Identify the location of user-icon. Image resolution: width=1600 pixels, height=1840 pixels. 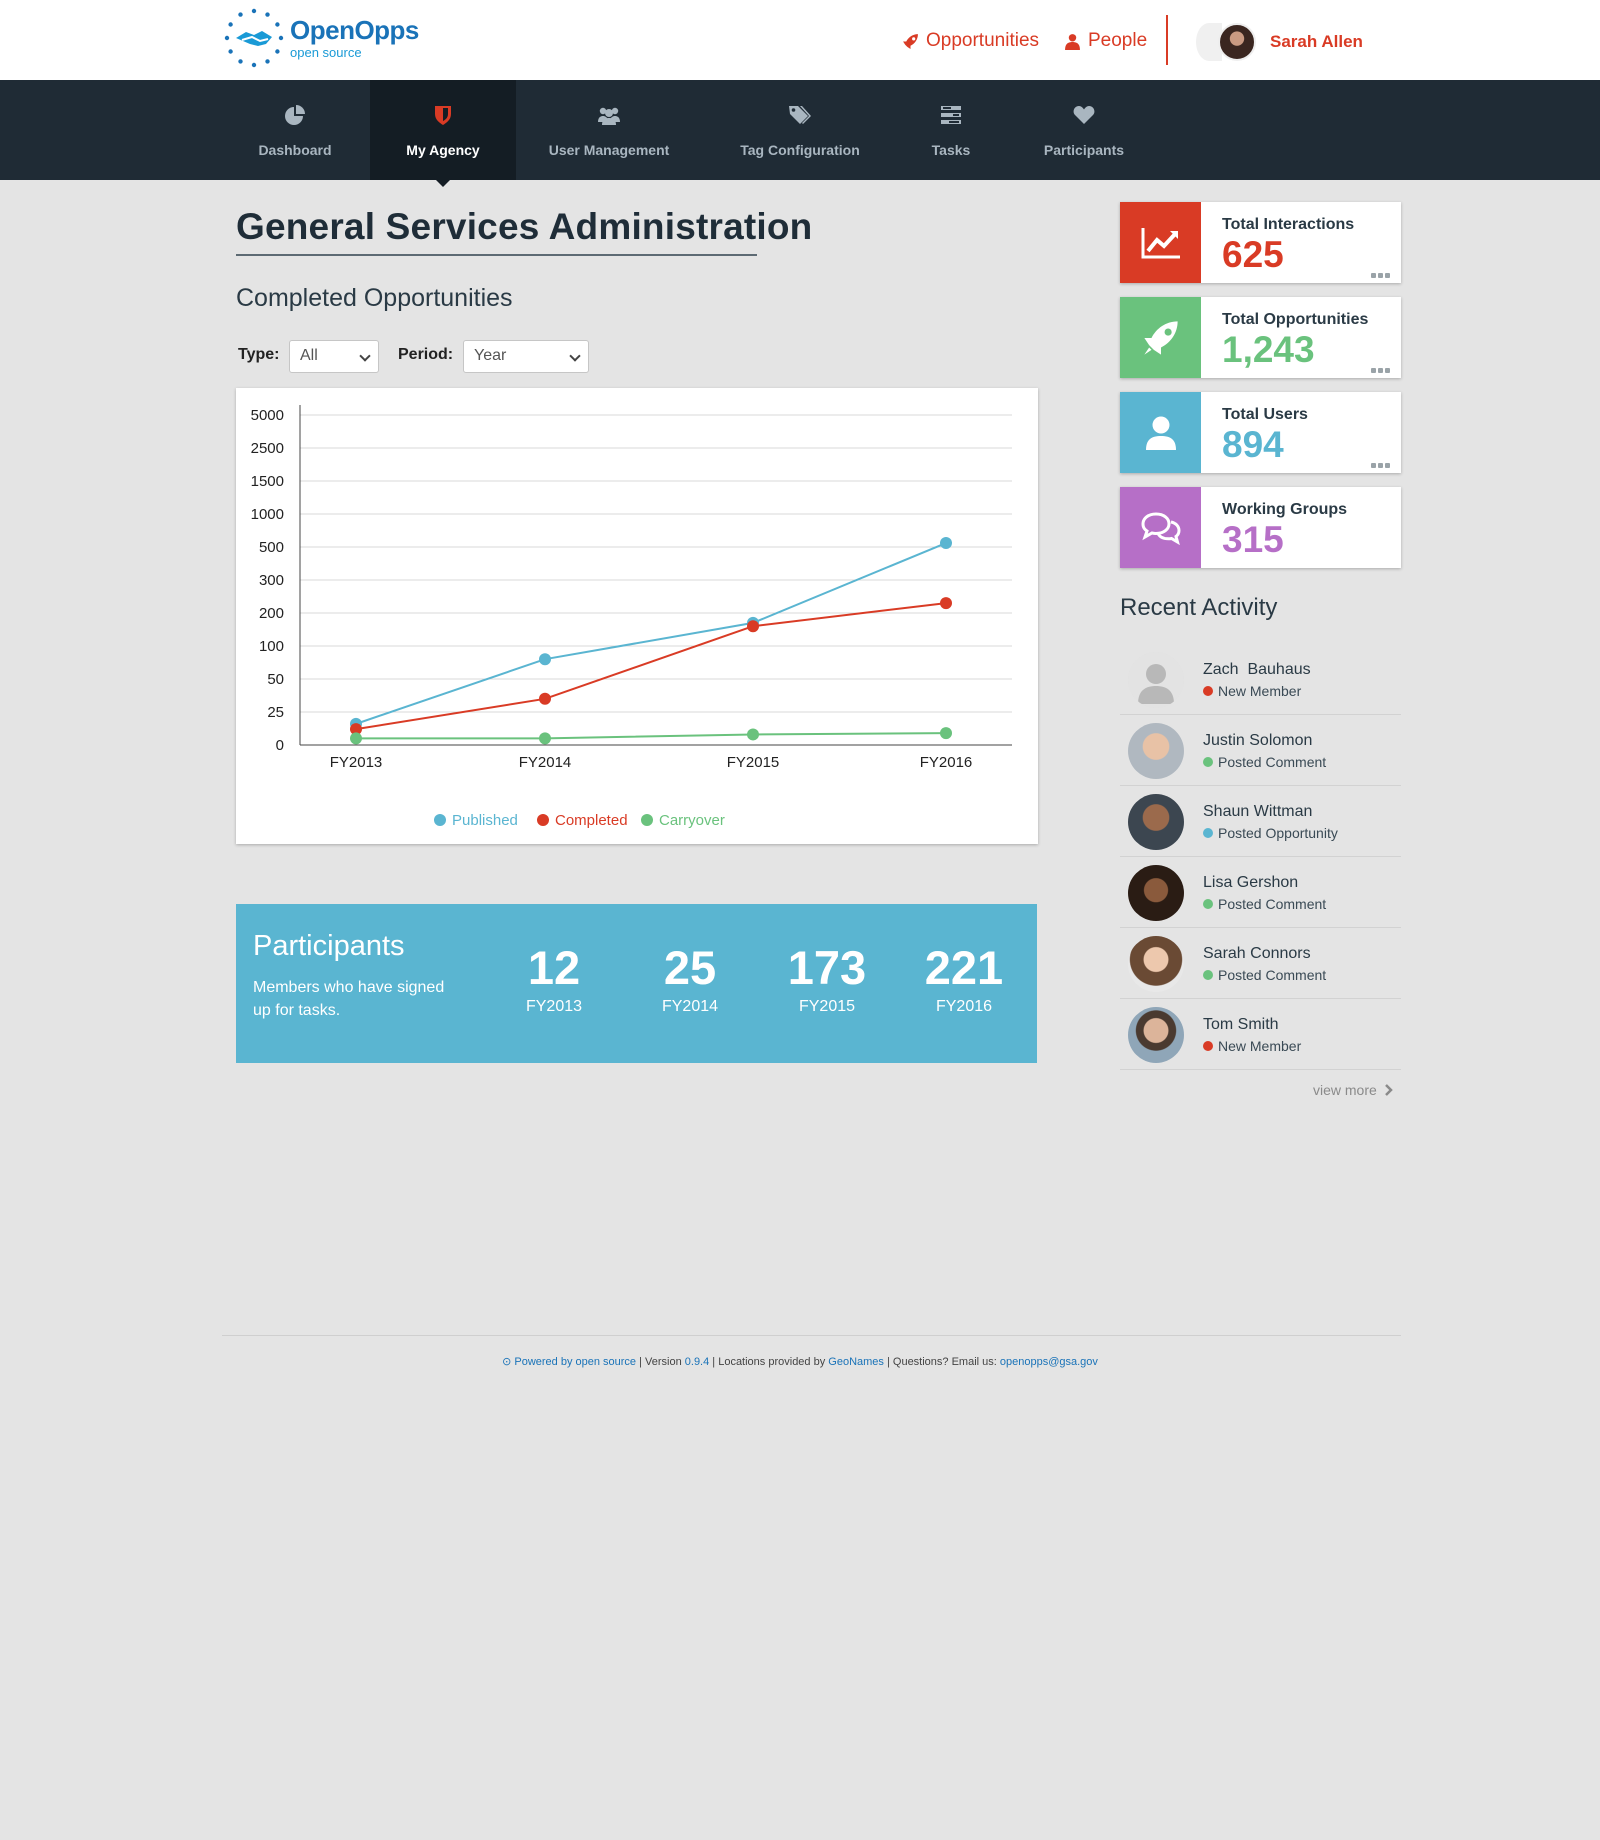
(1160, 432).